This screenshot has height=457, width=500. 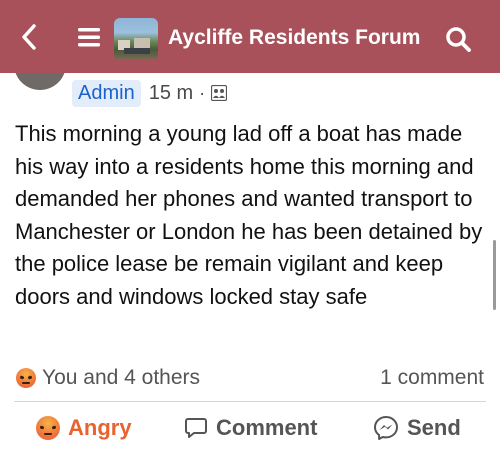 I want to click on post-time: 15 m, so click(x=171, y=93).